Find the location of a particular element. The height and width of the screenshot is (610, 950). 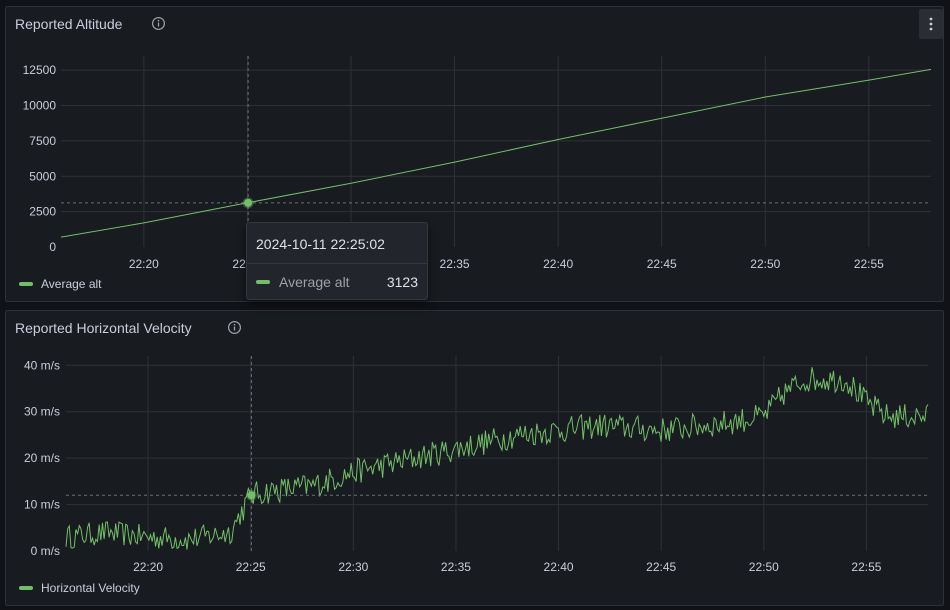

legend-item: Horizontal Velocity is located at coordinates (79, 588).